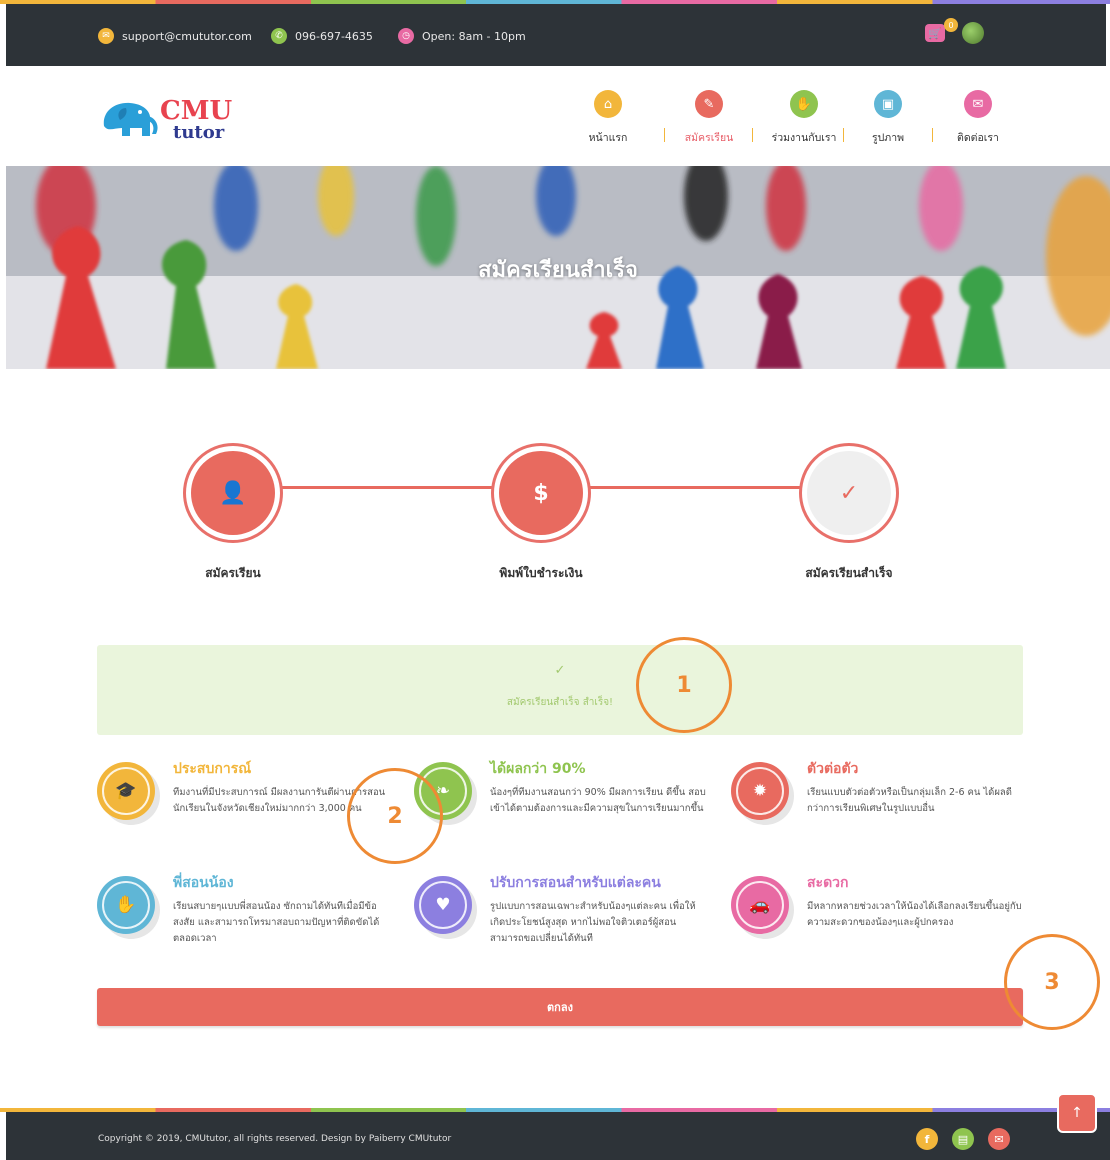  Describe the element at coordinates (760, 791) in the screenshot. I see `gear-icon: ✹` at that location.